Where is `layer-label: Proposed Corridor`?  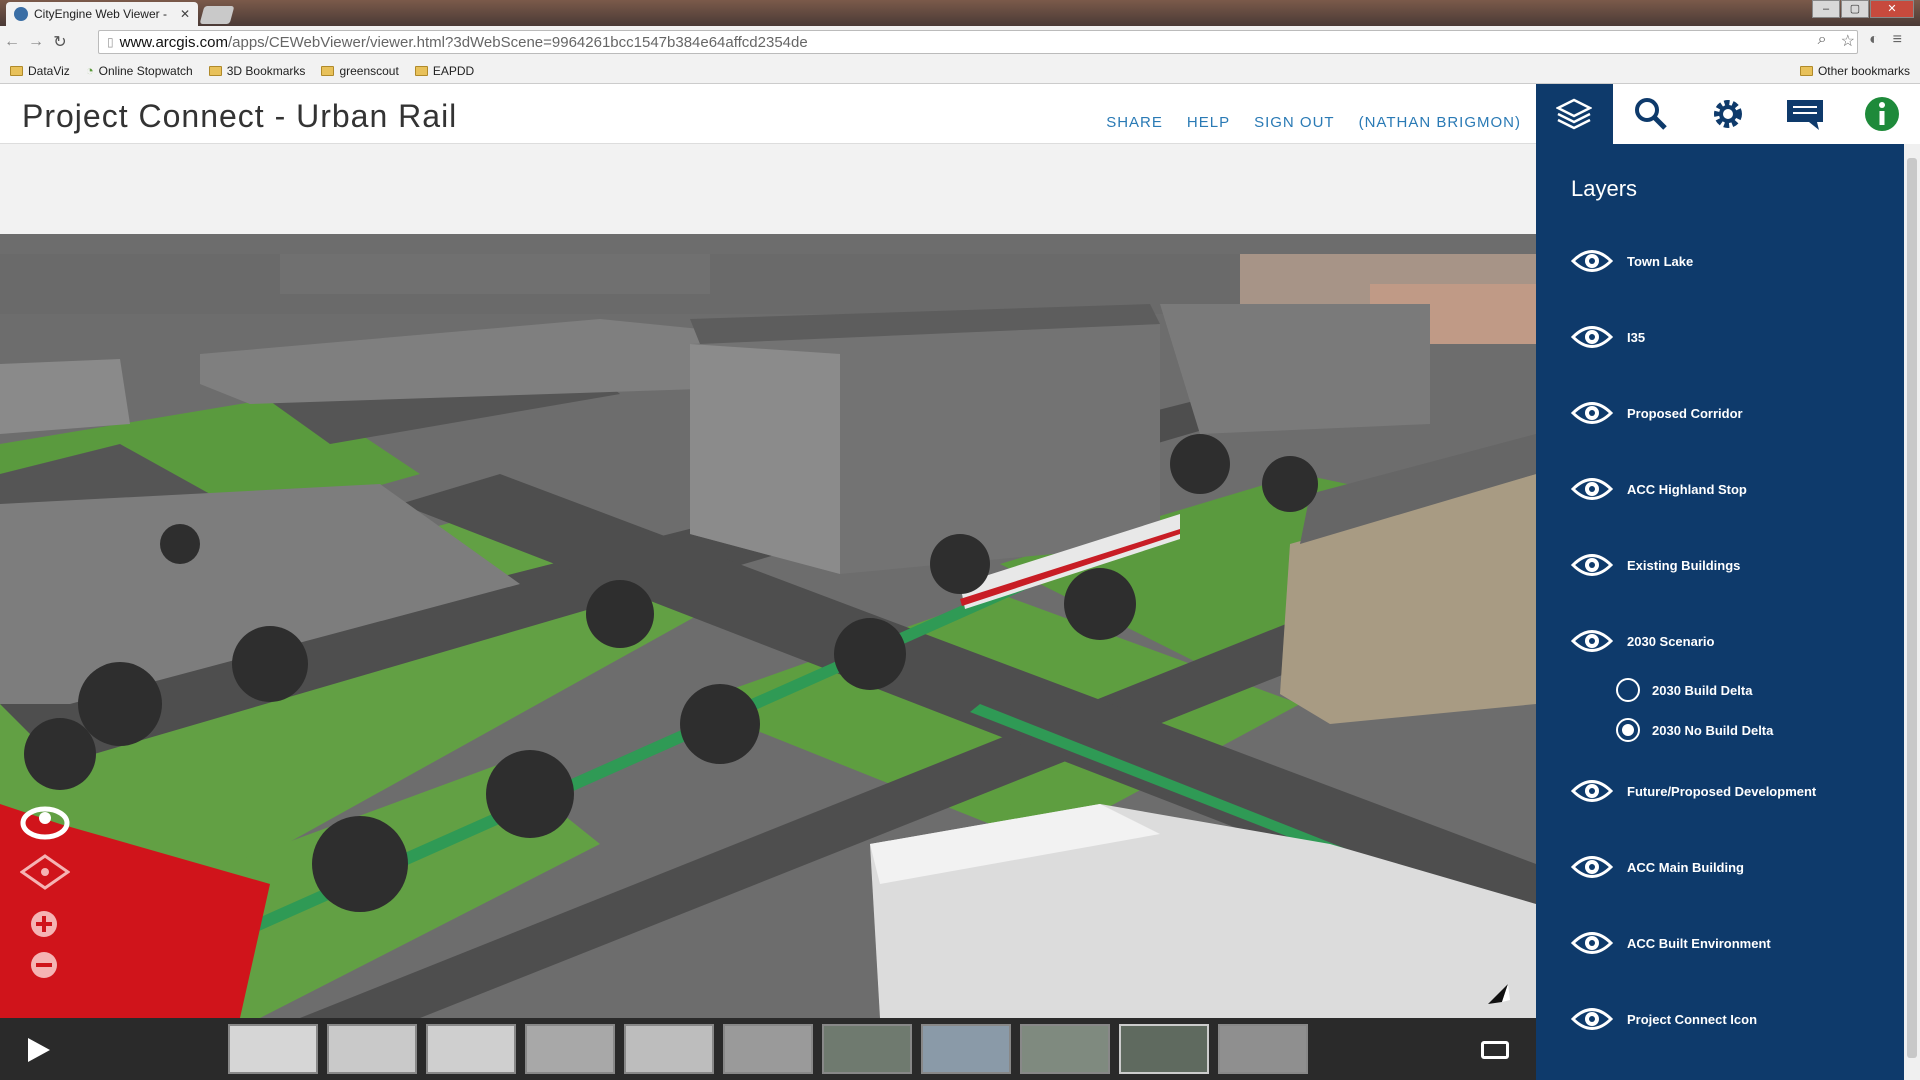
layer-label: Proposed Corridor is located at coordinates (1685, 413).